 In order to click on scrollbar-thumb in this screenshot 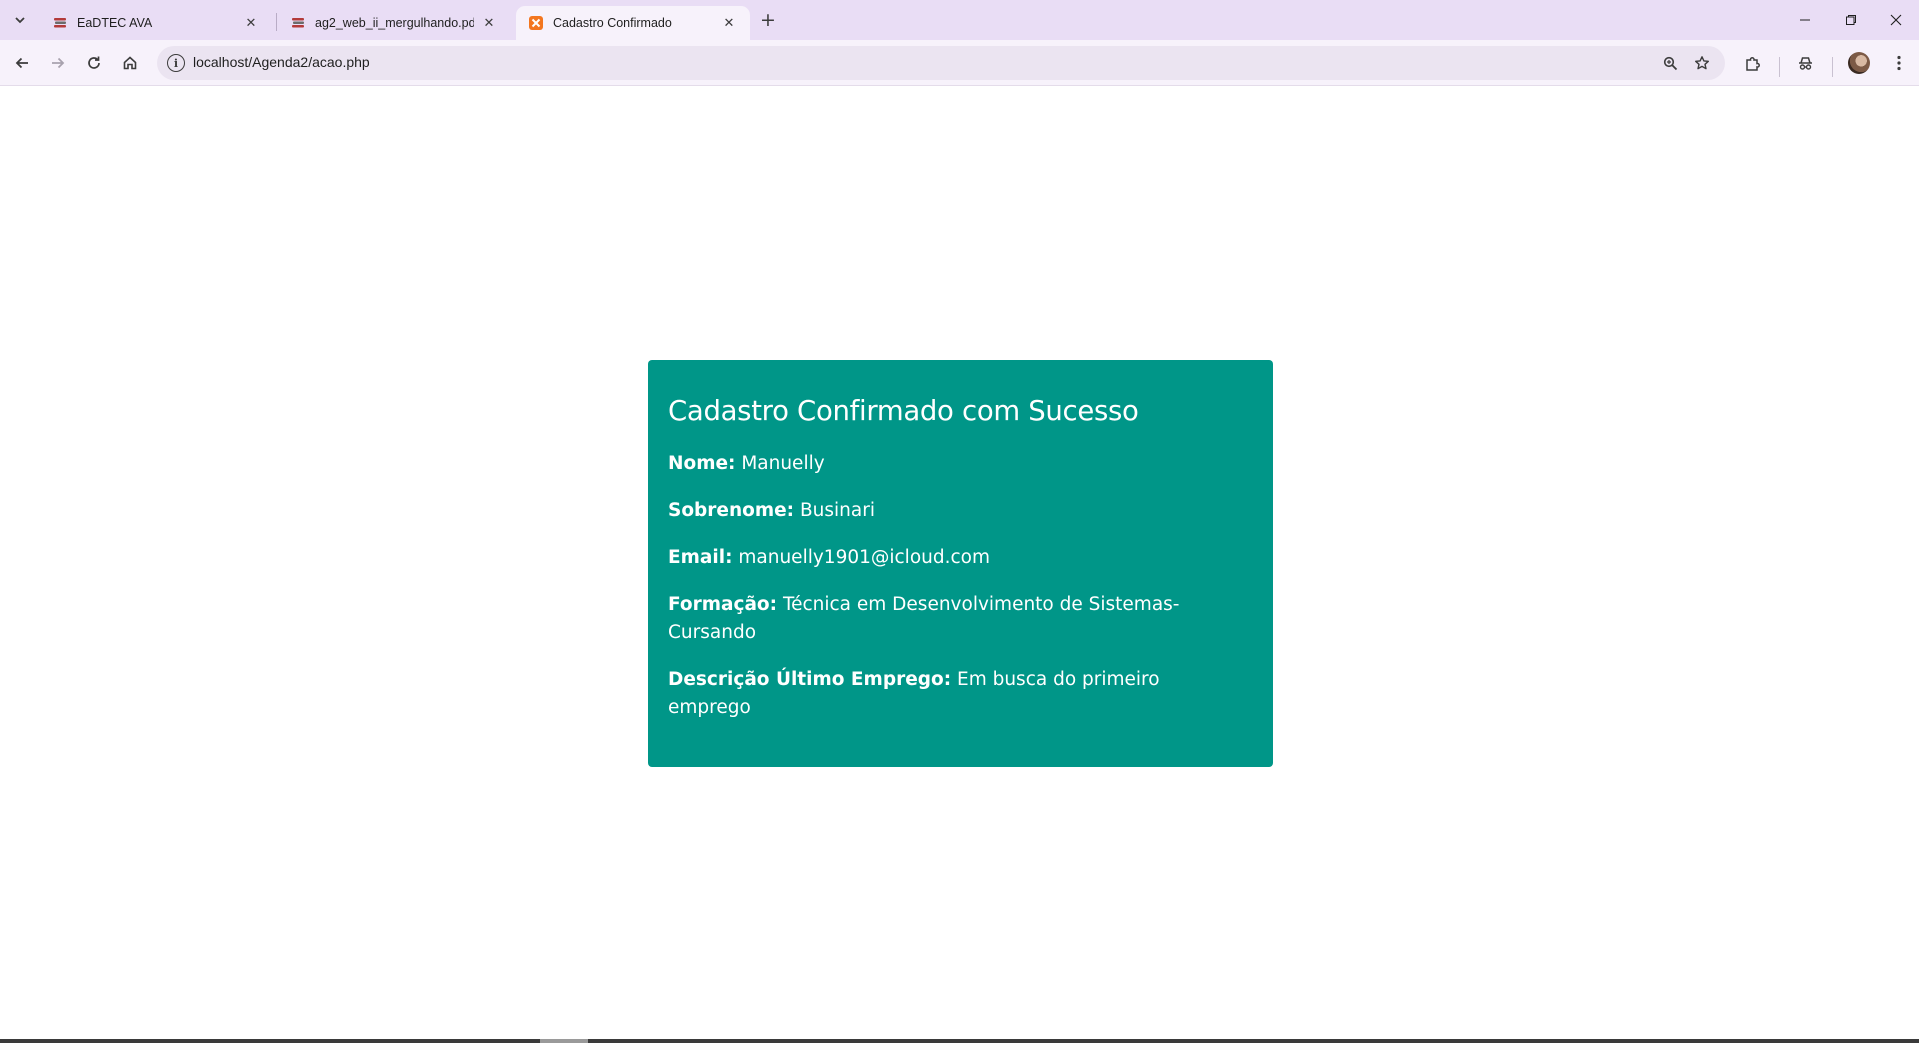, I will do `click(564, 1041)`.